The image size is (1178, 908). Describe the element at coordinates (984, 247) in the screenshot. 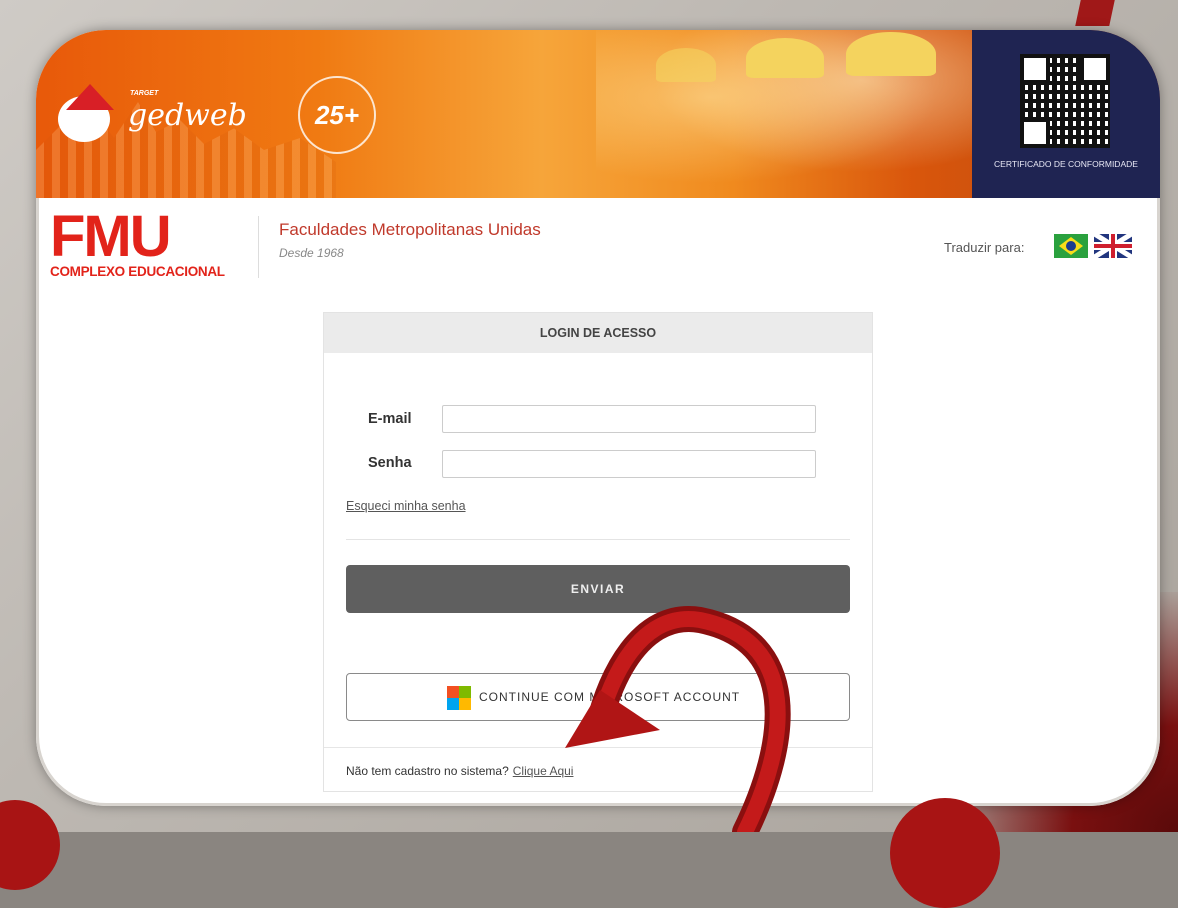

I see `translate-label: Traduzir para:` at that location.